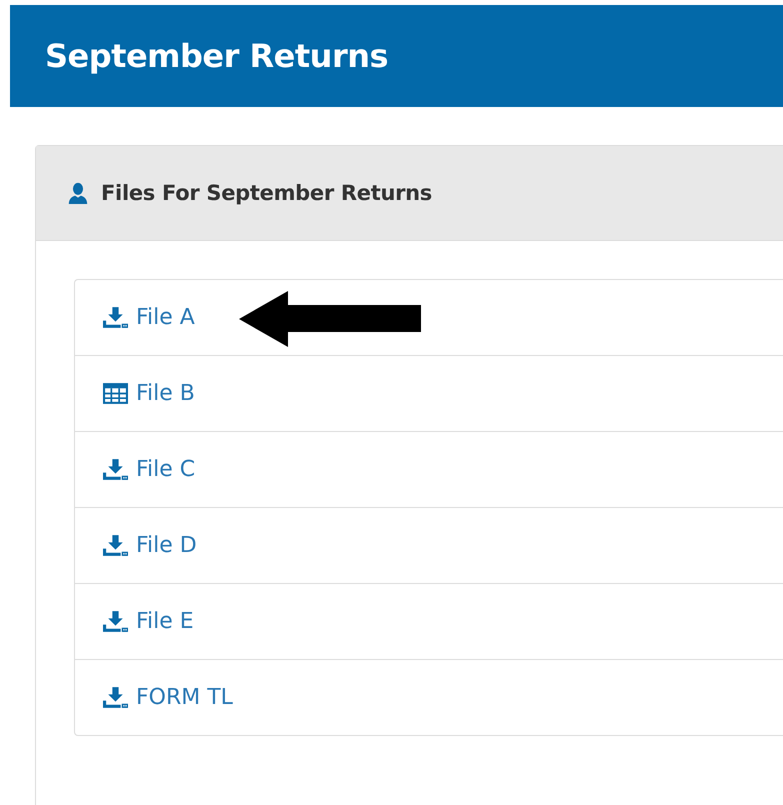 This screenshot has width=783, height=805. What do you see at coordinates (149, 393) in the screenshot?
I see `file-link: File B` at bounding box center [149, 393].